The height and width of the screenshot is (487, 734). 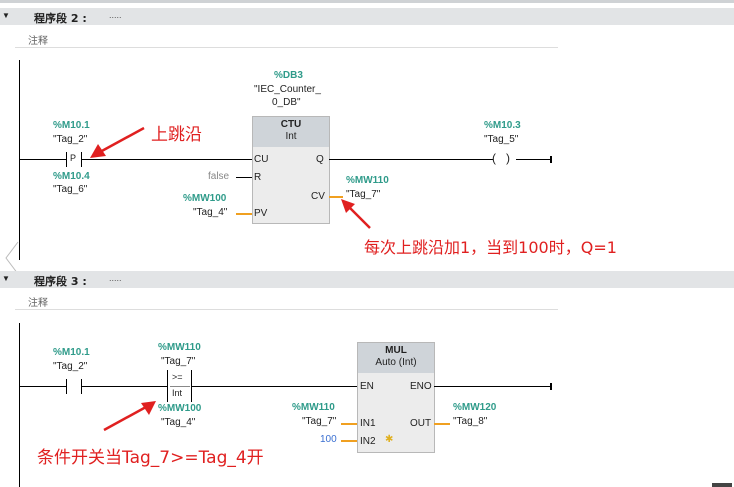 I want to click on compare-top-address: %MW110, so click(x=179, y=347).